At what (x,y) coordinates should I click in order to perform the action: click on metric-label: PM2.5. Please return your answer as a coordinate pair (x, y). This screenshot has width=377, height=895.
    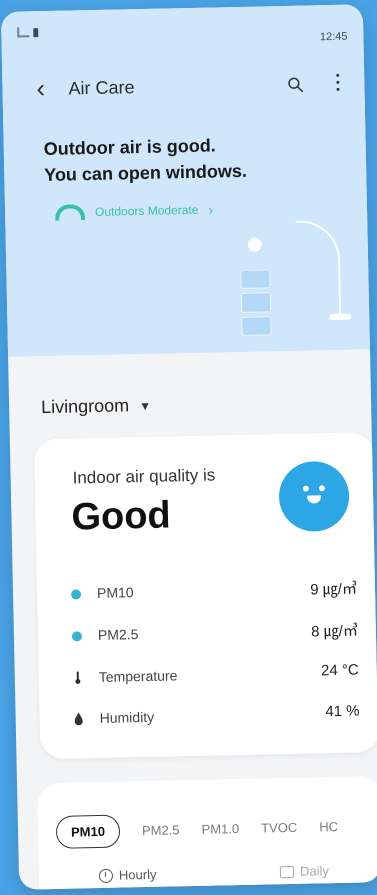
    Looking at the image, I should click on (118, 634).